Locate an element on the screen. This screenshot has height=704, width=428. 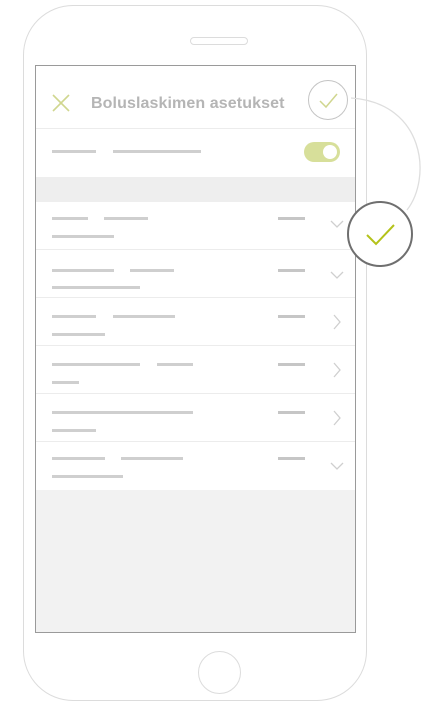
phone-speaker is located at coordinates (219, 41).